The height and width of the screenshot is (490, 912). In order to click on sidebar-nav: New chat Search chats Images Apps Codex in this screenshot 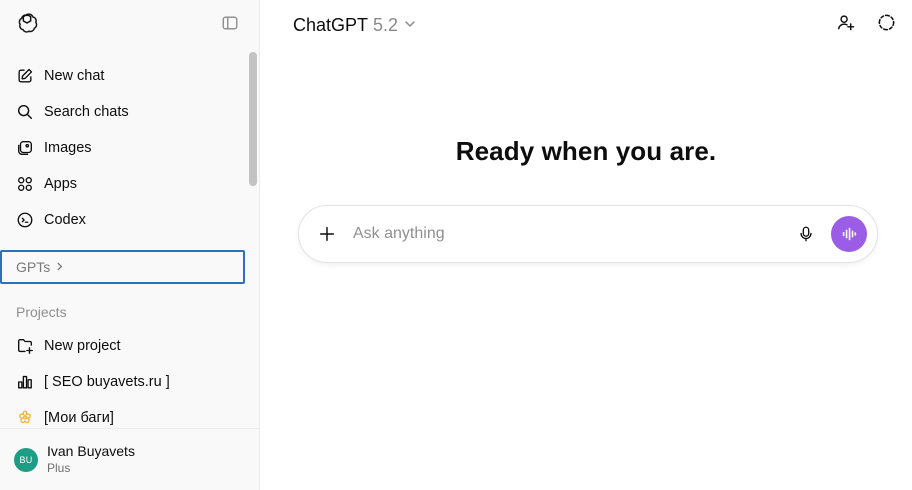, I will do `click(129, 144)`.